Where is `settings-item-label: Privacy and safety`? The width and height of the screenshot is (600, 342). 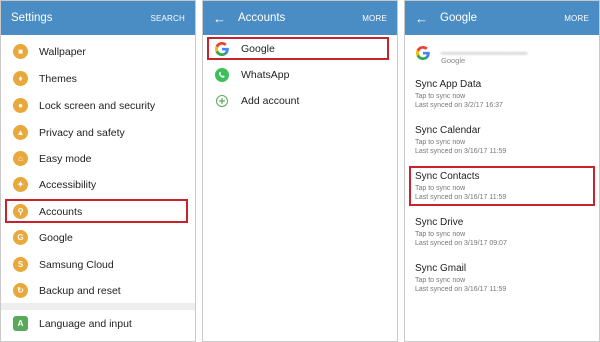 settings-item-label: Privacy and safety is located at coordinates (82, 132).